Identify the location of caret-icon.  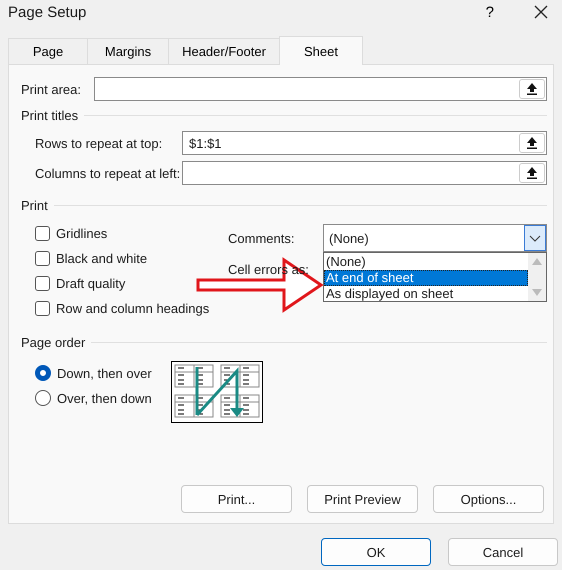
(535, 238).